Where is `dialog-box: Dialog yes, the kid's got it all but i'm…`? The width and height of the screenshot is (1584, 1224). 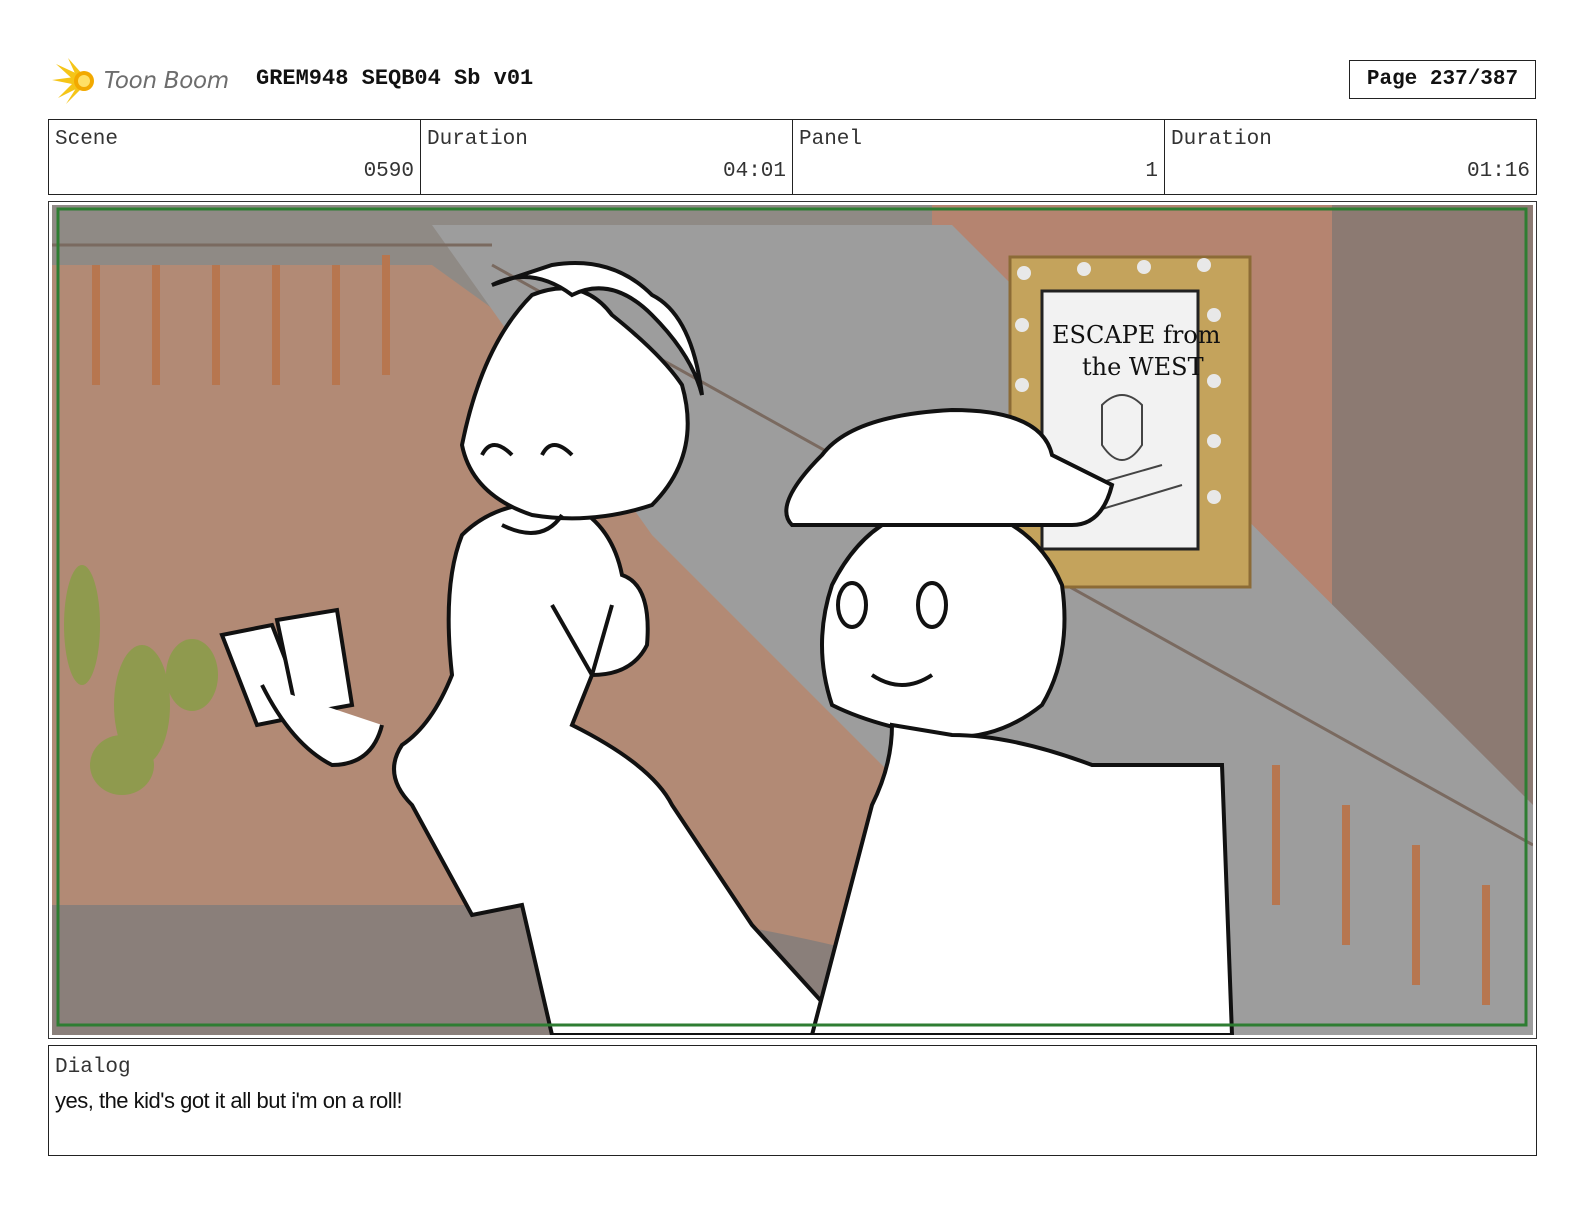 dialog-box: Dialog yes, the kid's got it all but i'm… is located at coordinates (792, 1100).